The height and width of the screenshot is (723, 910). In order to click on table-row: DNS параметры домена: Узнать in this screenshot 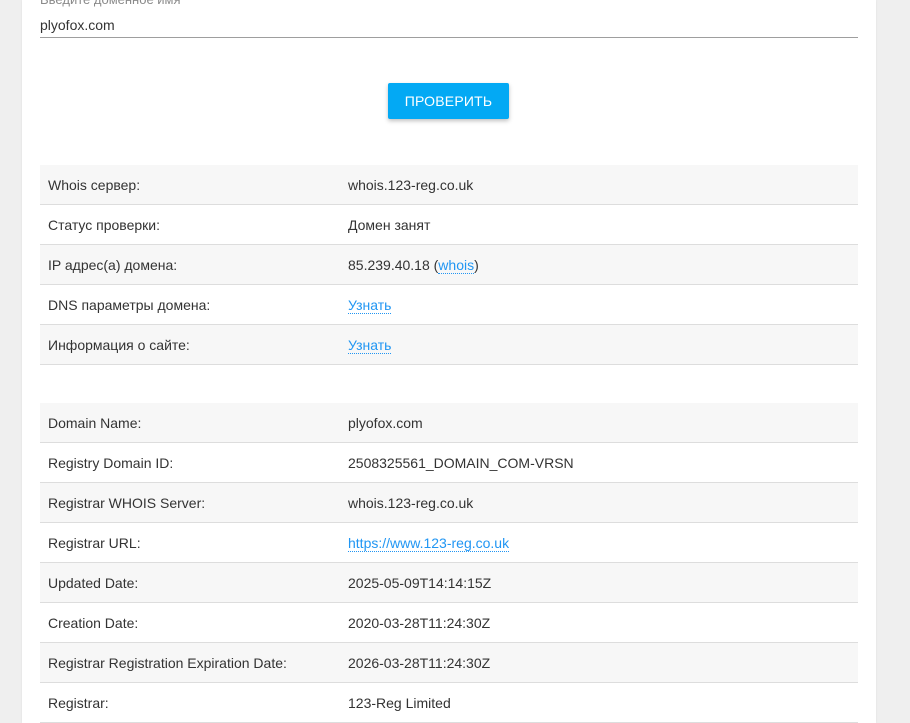, I will do `click(449, 304)`.